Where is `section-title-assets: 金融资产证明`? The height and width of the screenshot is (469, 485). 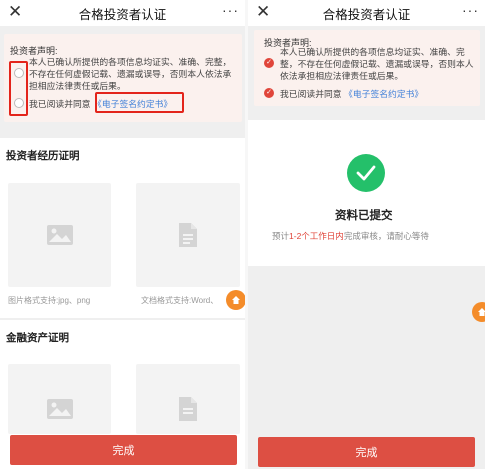
section-title-assets: 金融资产证明 is located at coordinates (37, 338).